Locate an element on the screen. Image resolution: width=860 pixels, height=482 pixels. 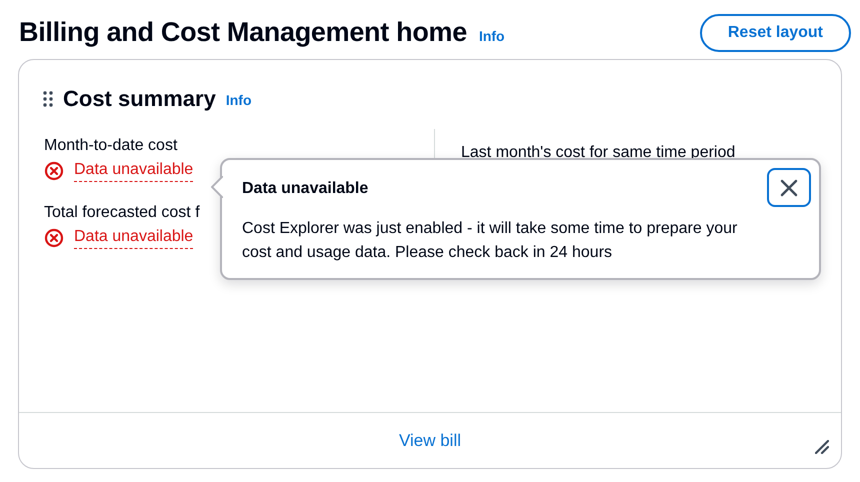
card-title: Cost summary is located at coordinates (139, 99).